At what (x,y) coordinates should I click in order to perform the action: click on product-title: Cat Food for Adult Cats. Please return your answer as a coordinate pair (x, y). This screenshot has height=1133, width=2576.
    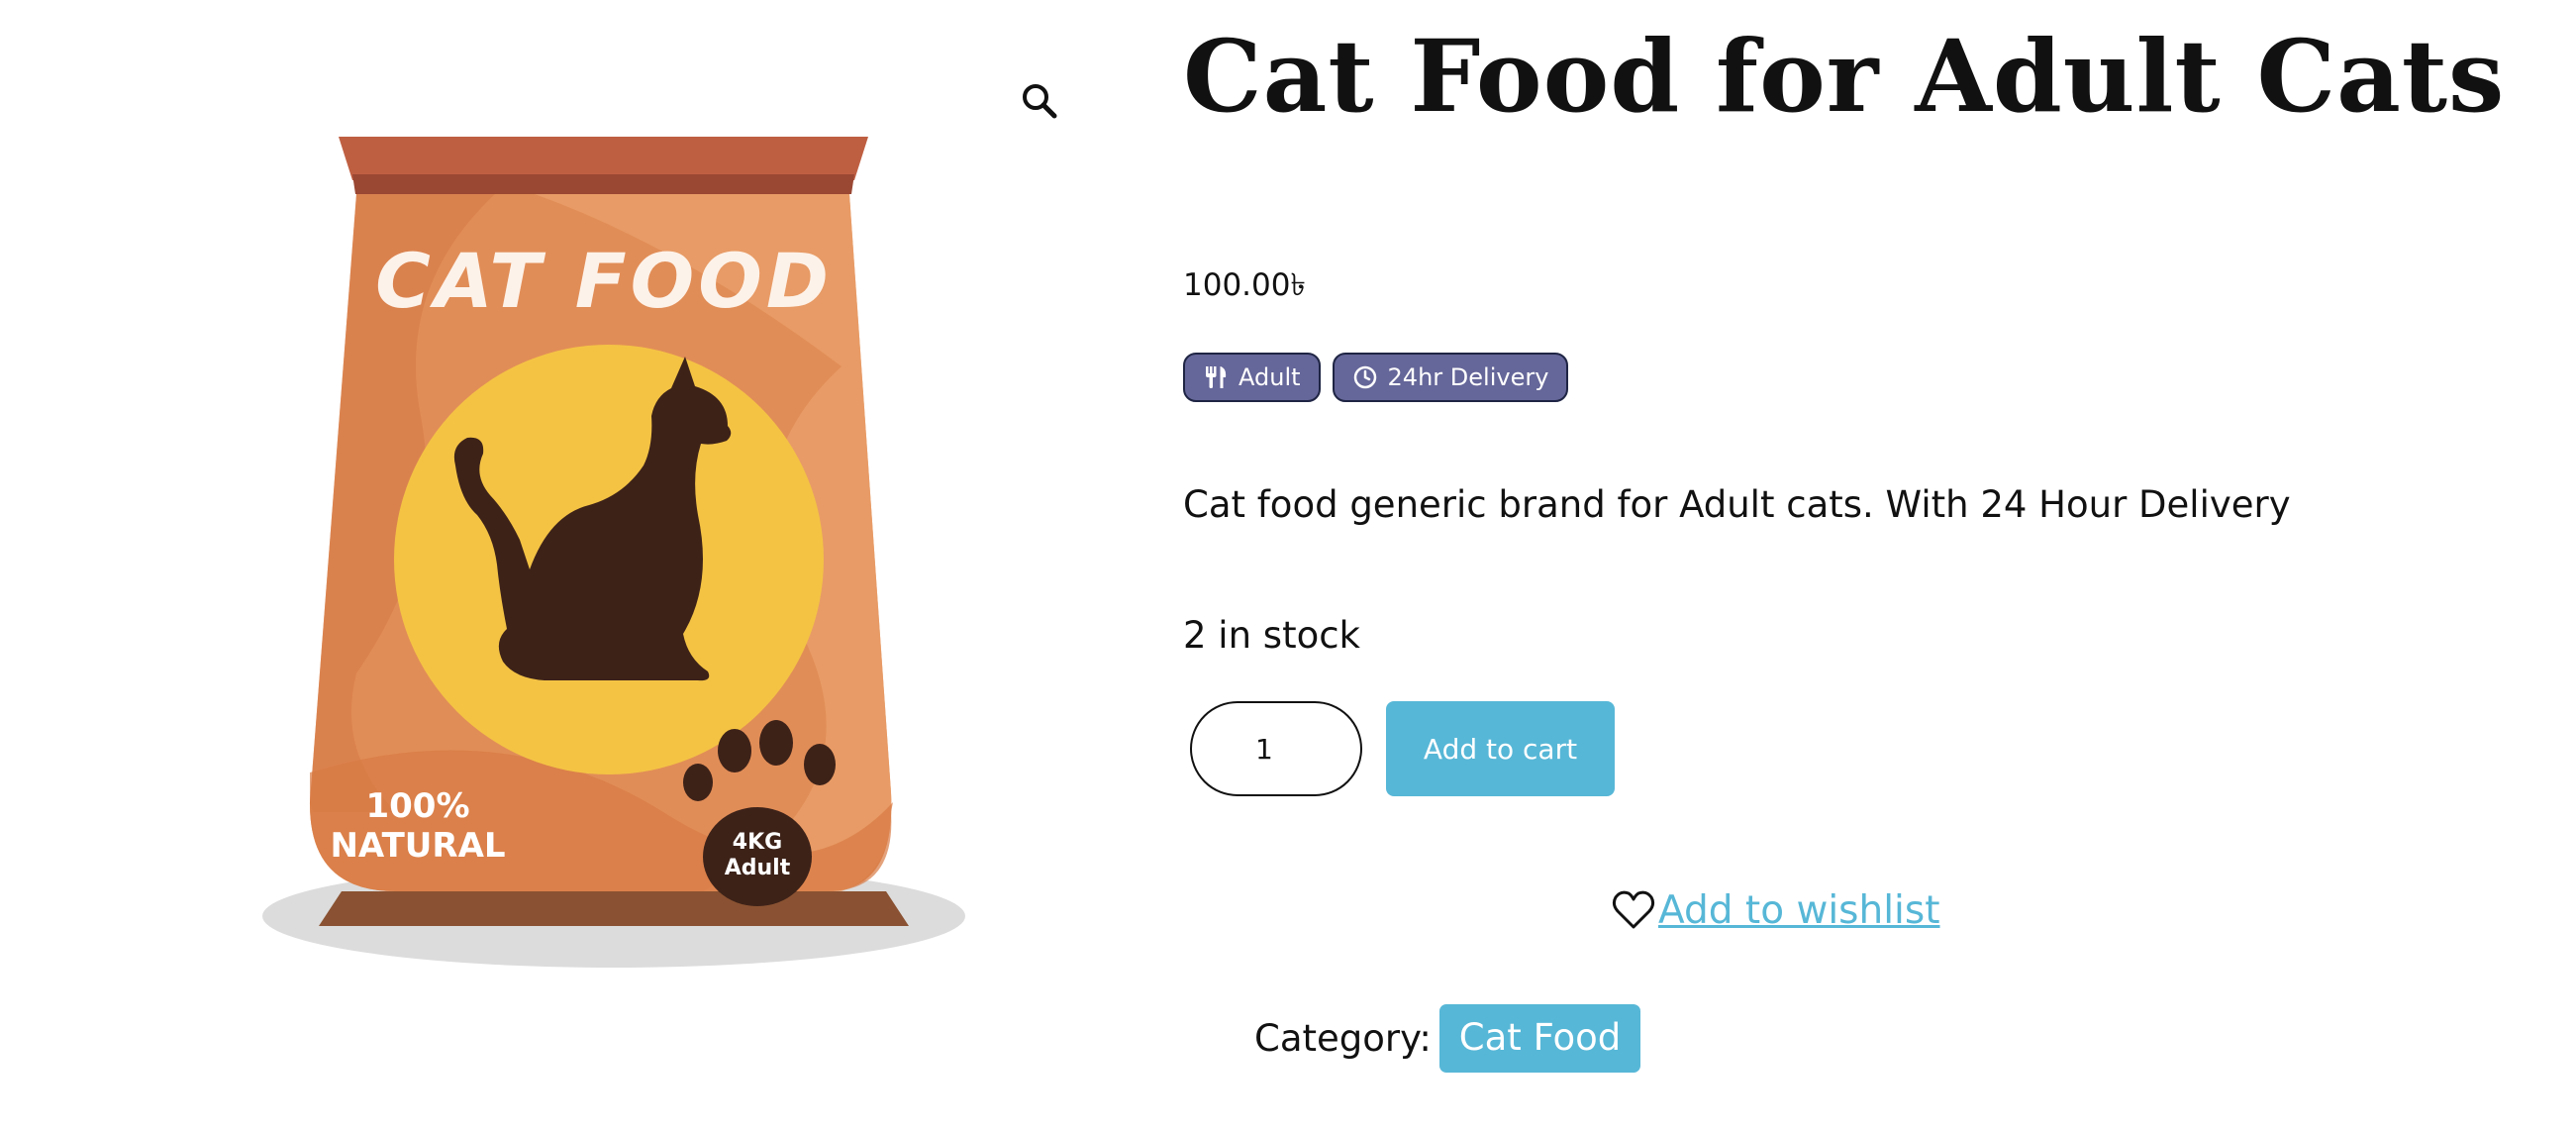
    Looking at the image, I should click on (1844, 76).